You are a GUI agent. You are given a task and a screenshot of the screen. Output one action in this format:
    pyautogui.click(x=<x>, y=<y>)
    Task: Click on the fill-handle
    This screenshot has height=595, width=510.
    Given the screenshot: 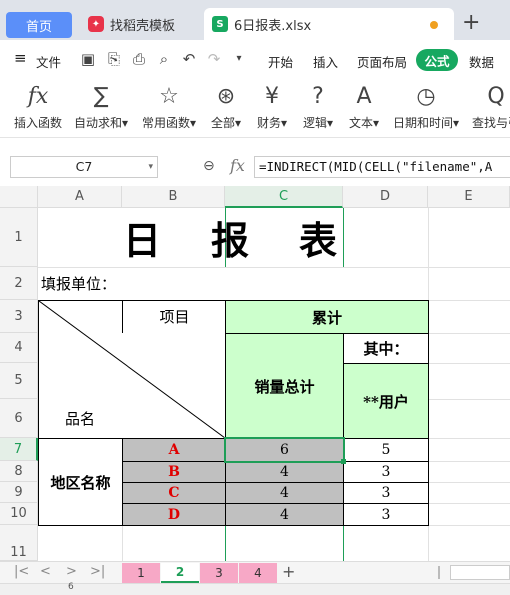 What is the action you would take?
    pyautogui.click(x=343, y=461)
    